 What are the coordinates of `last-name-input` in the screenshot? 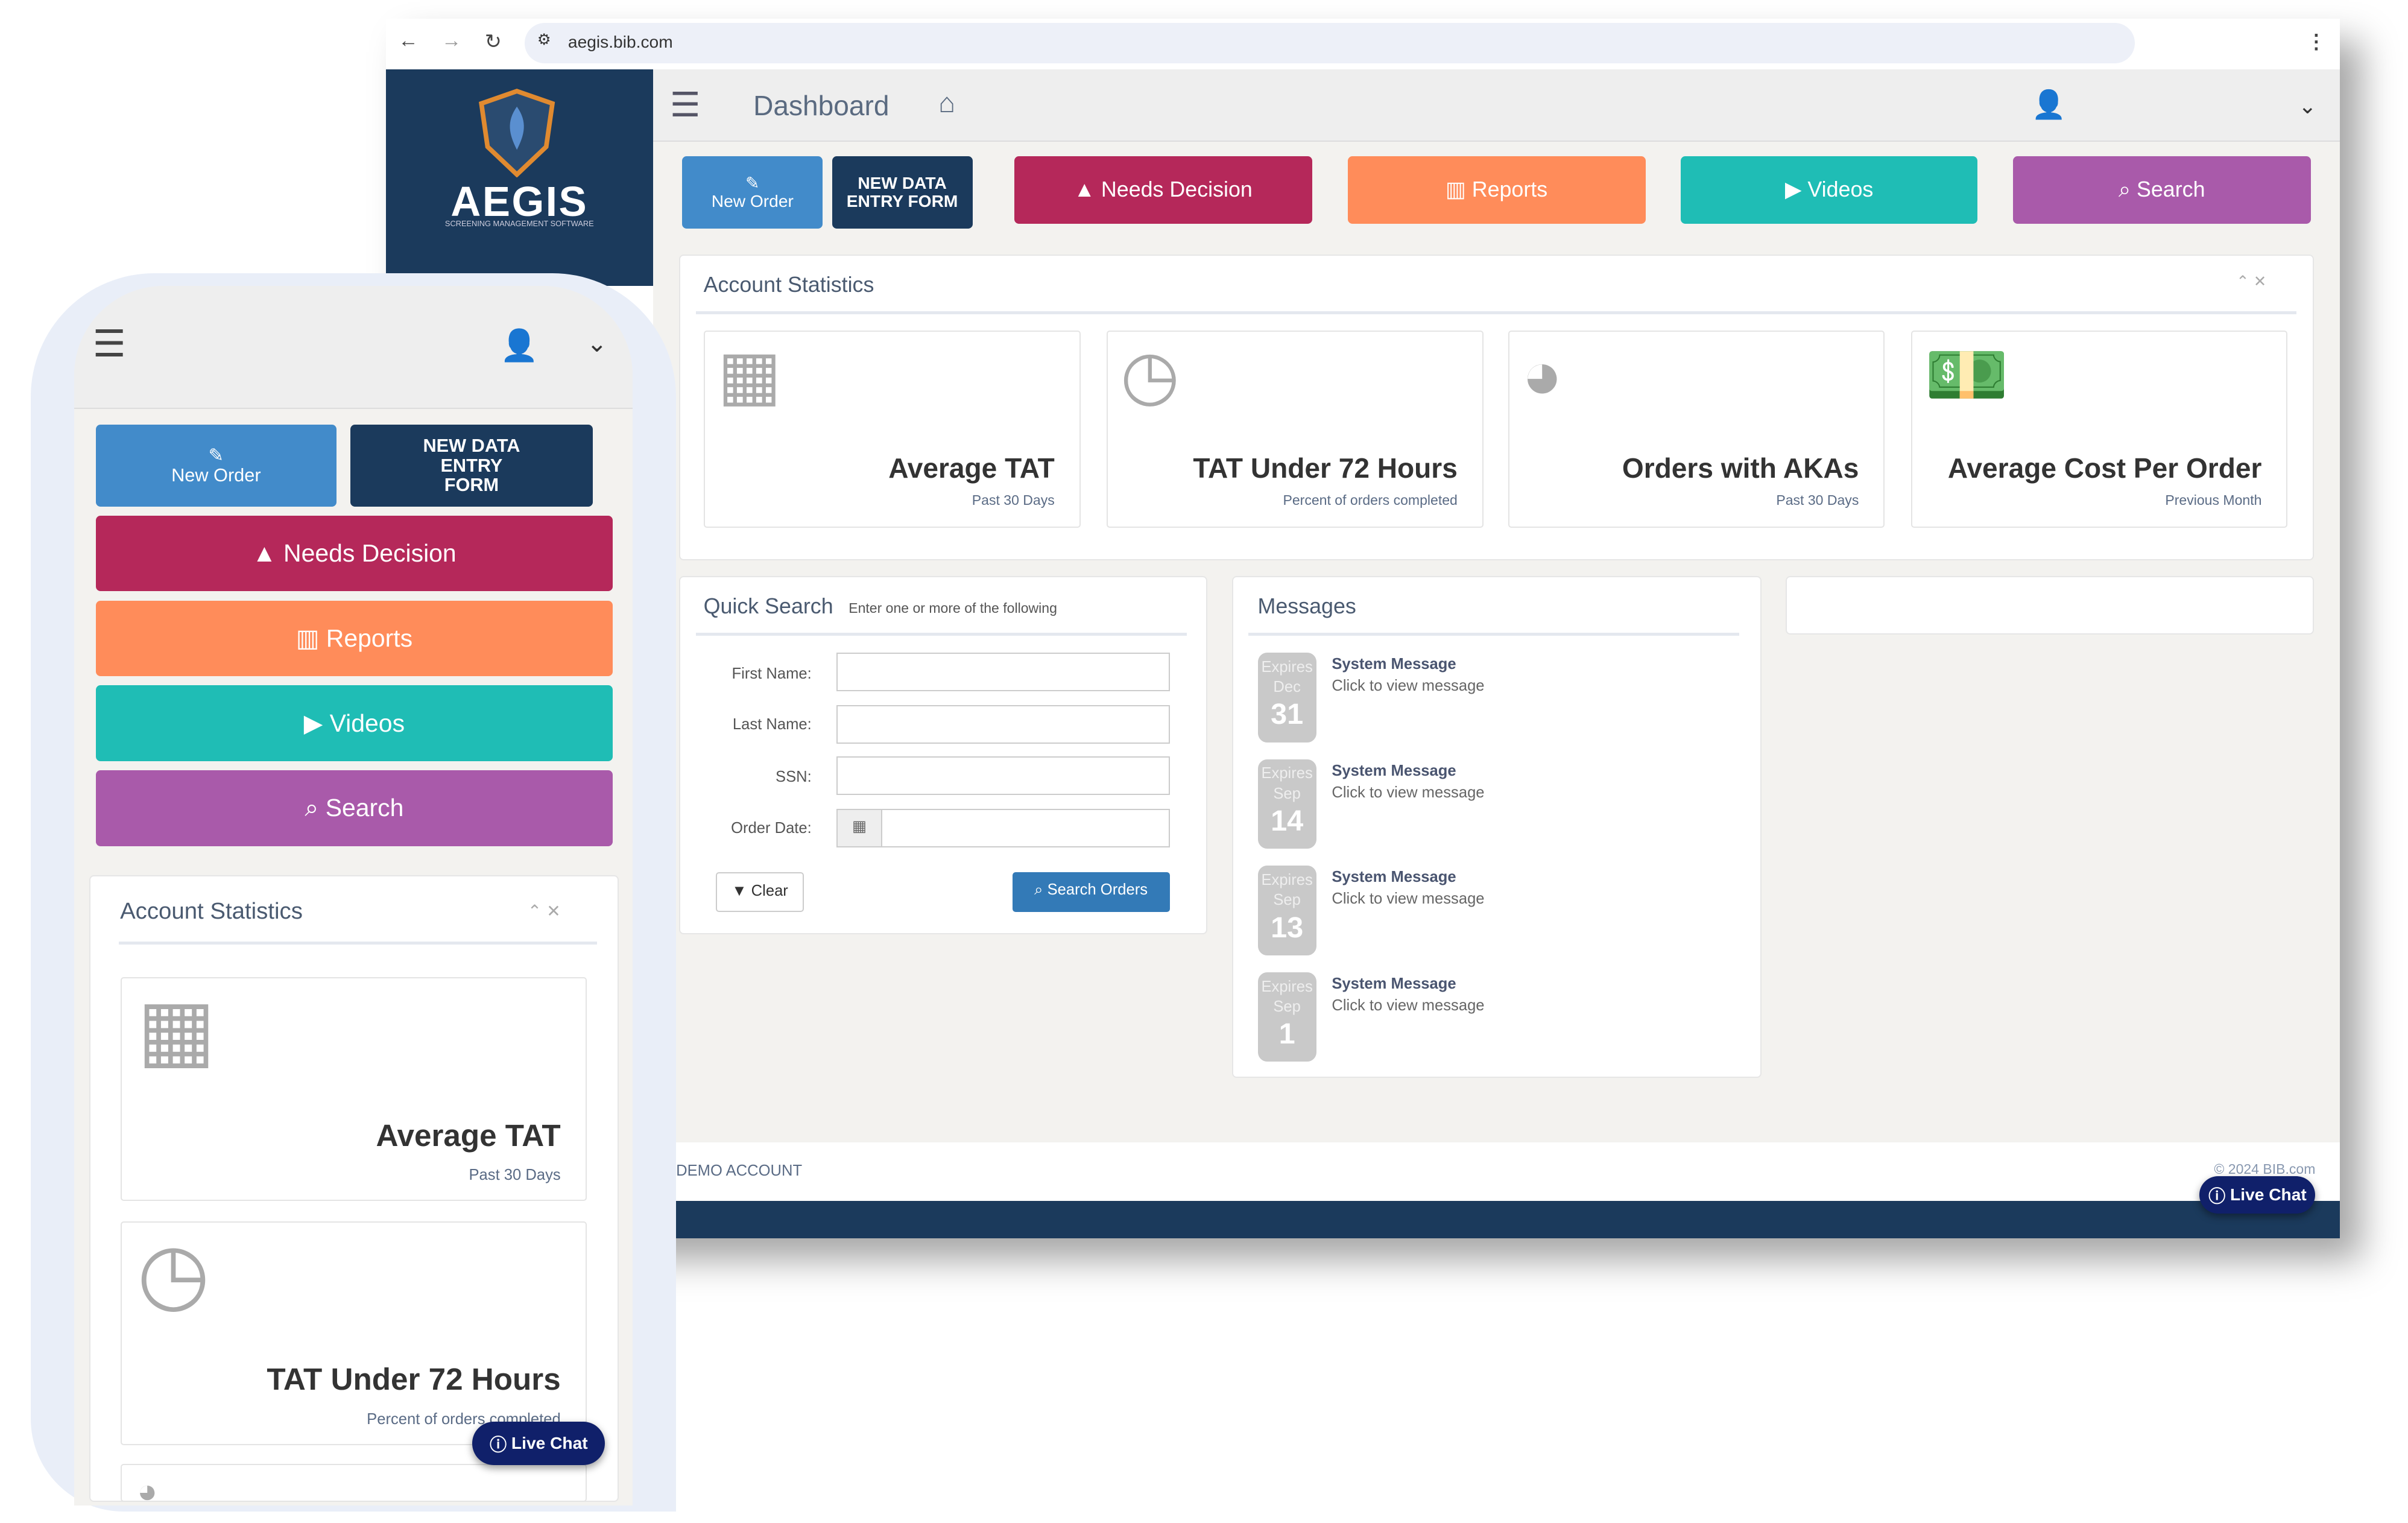 It's located at (1003, 724).